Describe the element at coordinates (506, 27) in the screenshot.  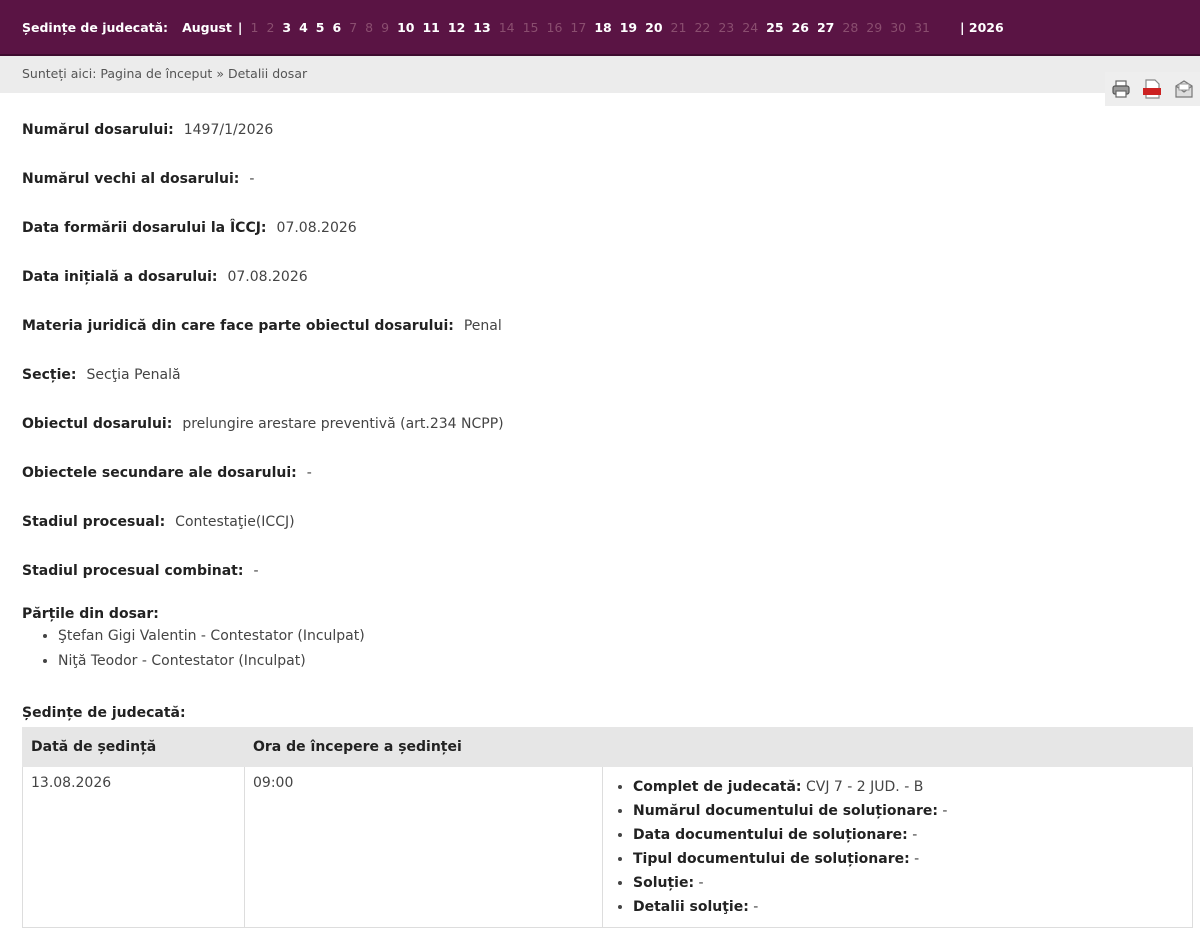
I see `calendar-day-14: 14` at that location.